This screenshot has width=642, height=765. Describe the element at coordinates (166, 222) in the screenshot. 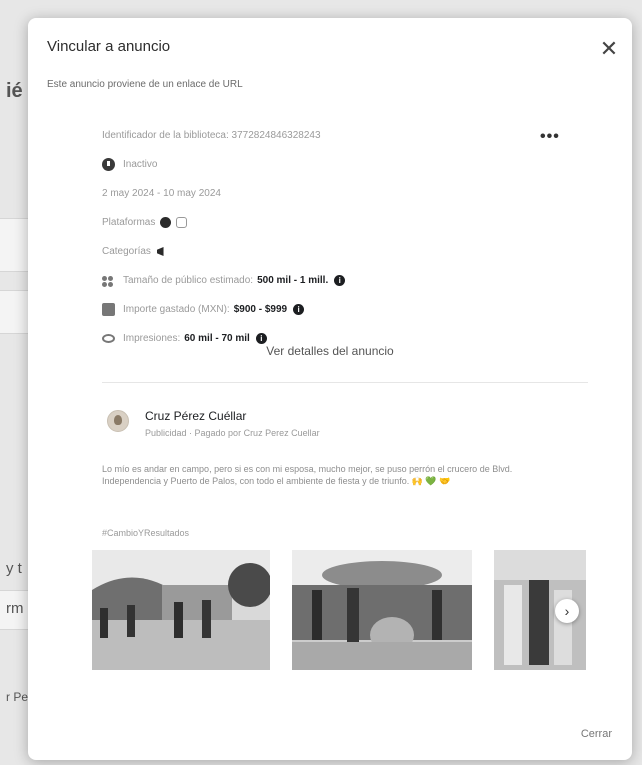

I see `facebook-icon` at that location.